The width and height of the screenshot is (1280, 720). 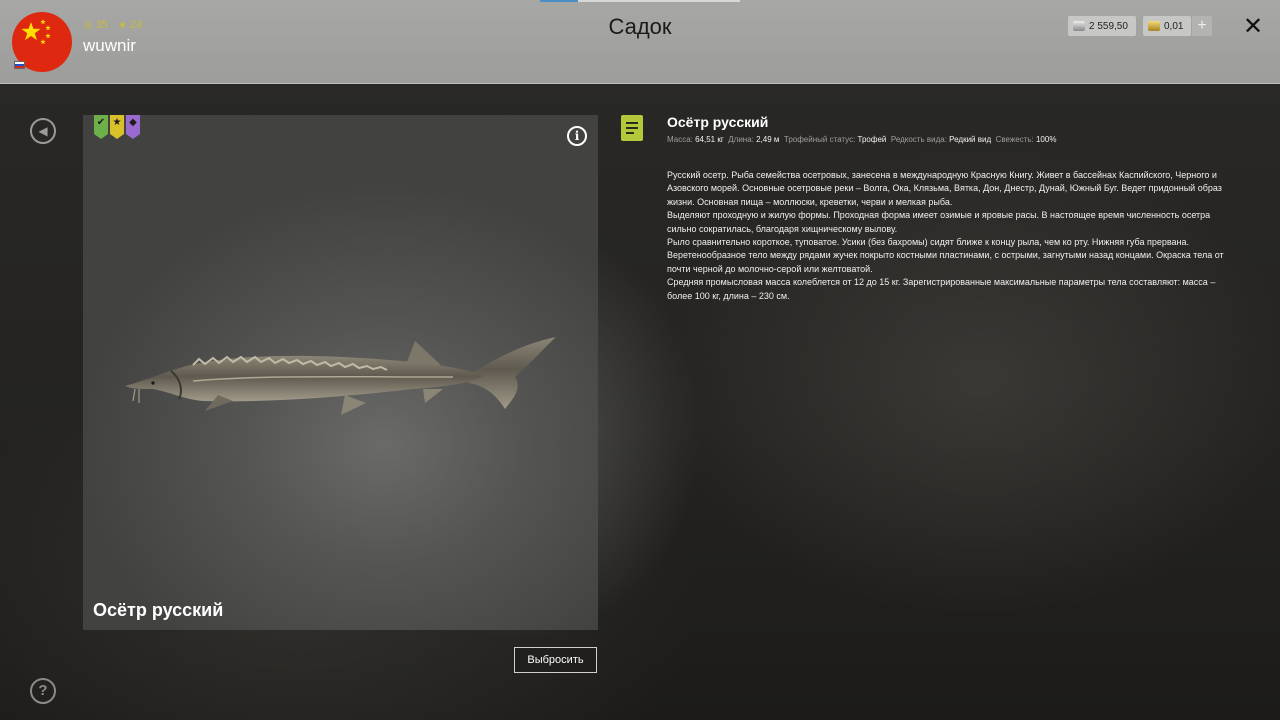 What do you see at coordinates (659, 1) in the screenshot?
I see `tab-indicator-secondary` at bounding box center [659, 1].